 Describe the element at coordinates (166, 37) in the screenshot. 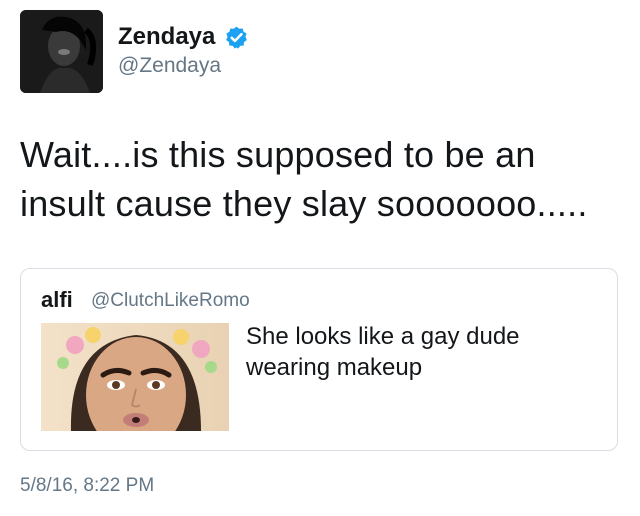

I see `display-name: Zendaya` at that location.